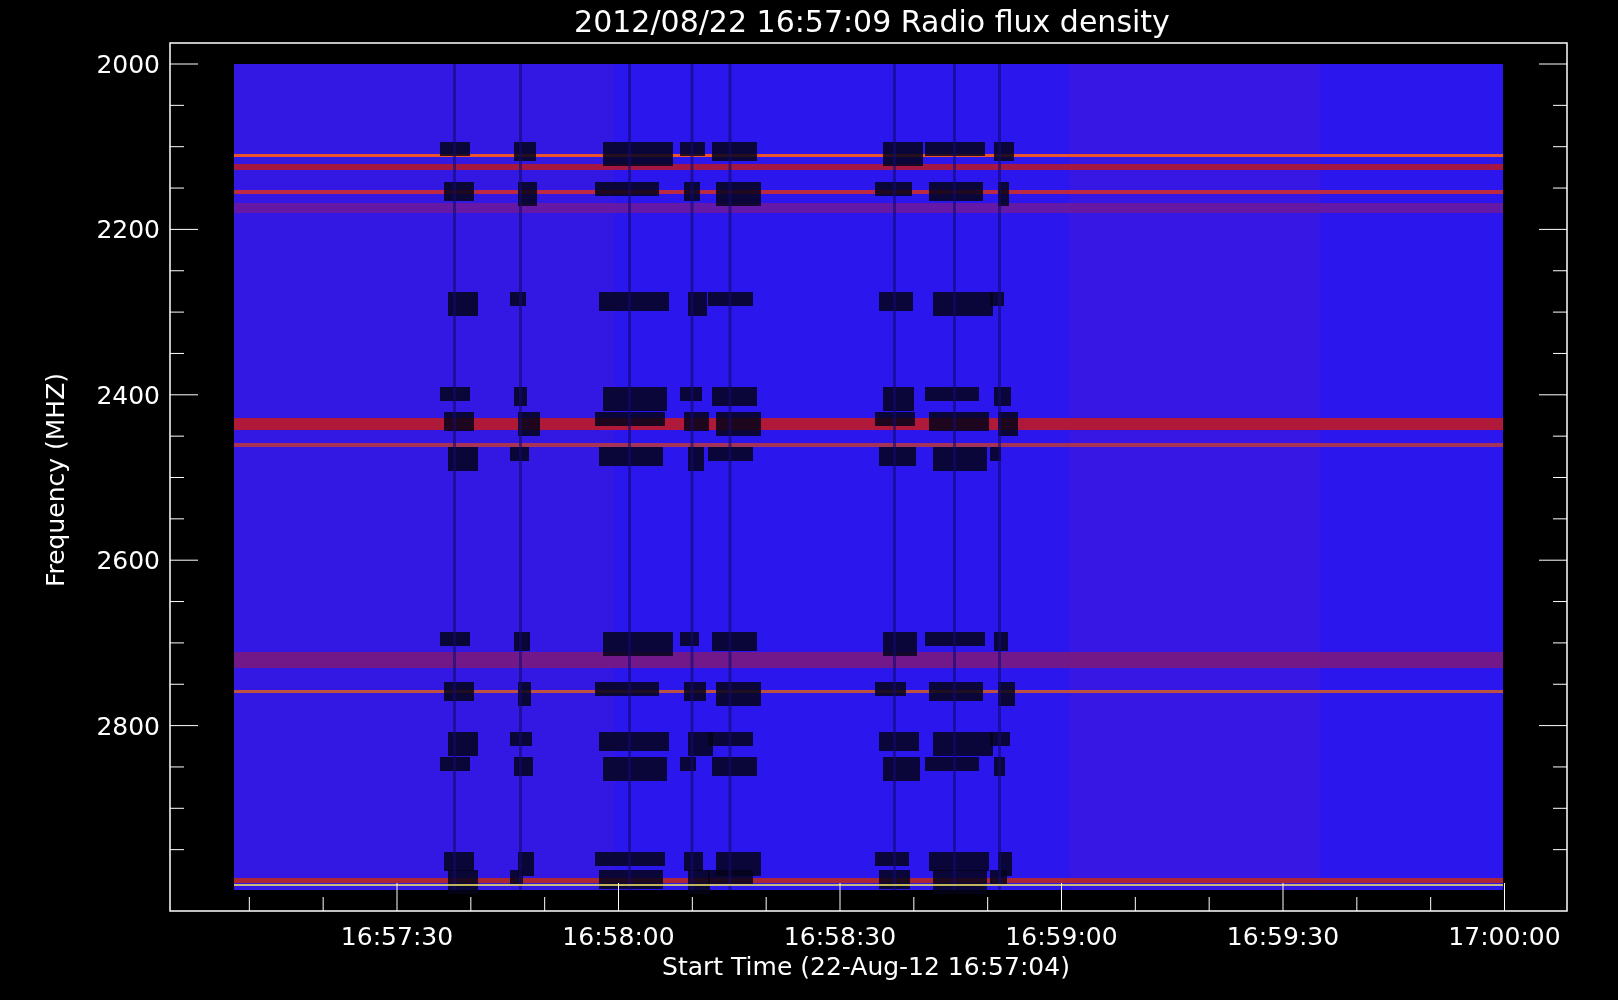 This screenshot has height=1000, width=1618. What do you see at coordinates (1504, 936) in the screenshot?
I see `x-tick-label: 17:00:00` at bounding box center [1504, 936].